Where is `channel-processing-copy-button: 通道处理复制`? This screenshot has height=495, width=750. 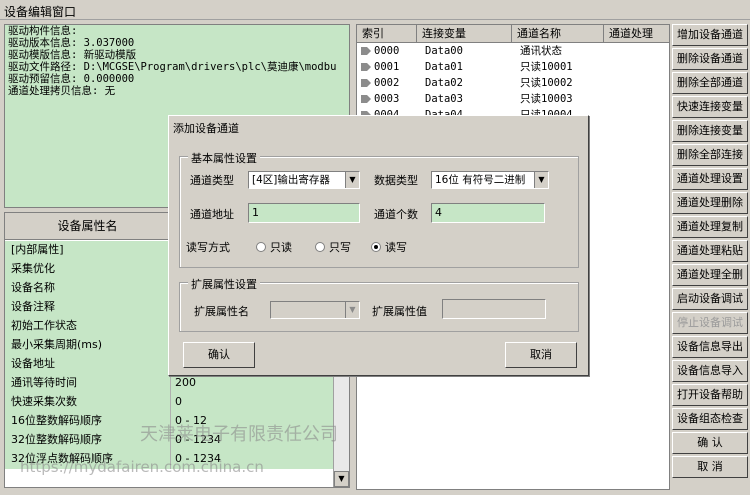 channel-processing-copy-button: 通道处理复制 is located at coordinates (710, 227).